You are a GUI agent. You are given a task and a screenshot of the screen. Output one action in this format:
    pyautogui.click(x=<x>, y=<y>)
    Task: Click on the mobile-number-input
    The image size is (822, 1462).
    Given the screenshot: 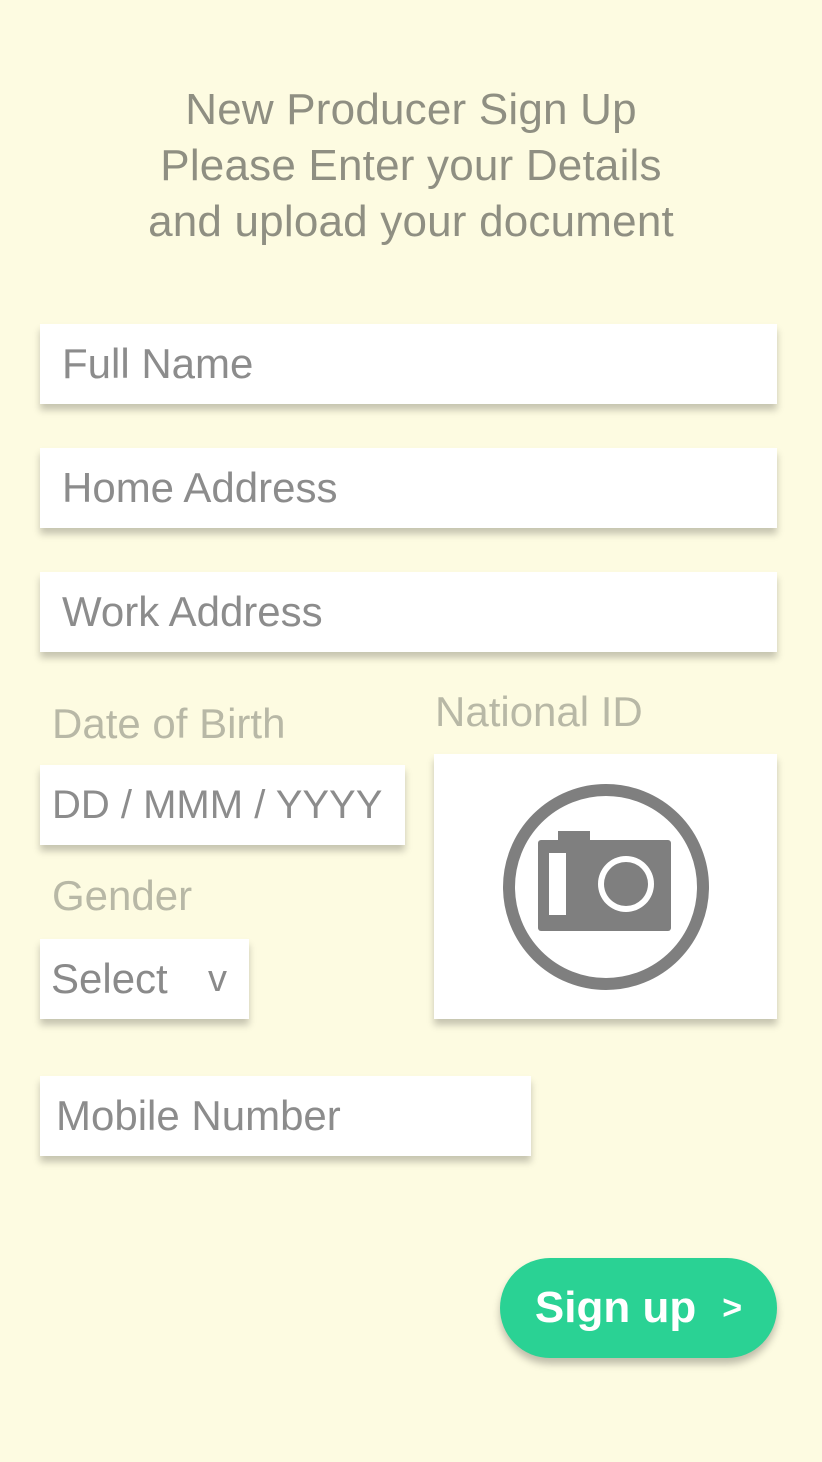 What is the action you would take?
    pyautogui.click(x=285, y=1116)
    